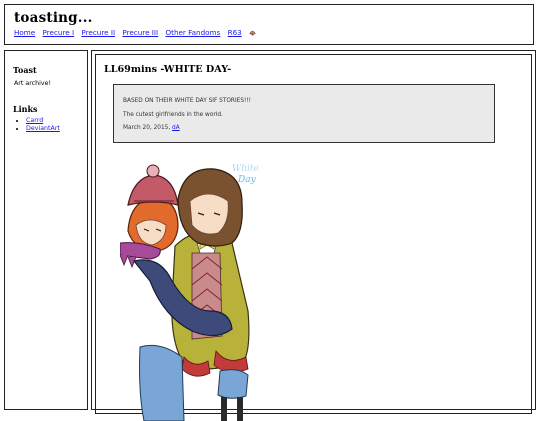 The width and height of the screenshot is (540, 421). I want to click on link-deviantart: DeviantArt, so click(43, 128).